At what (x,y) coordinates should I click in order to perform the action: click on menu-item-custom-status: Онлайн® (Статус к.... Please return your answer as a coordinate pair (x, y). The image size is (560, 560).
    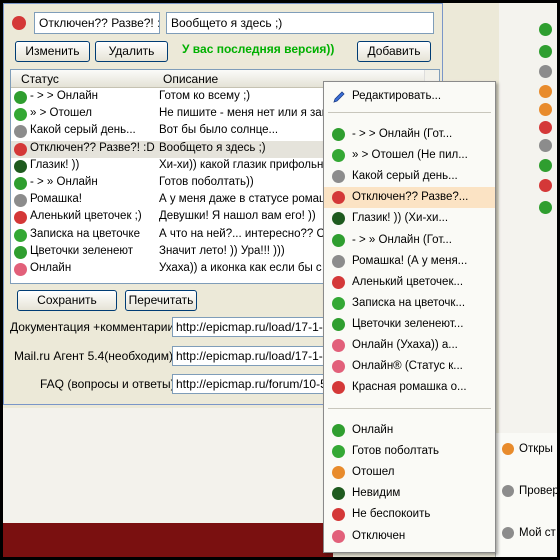
    Looking at the image, I should click on (409, 366).